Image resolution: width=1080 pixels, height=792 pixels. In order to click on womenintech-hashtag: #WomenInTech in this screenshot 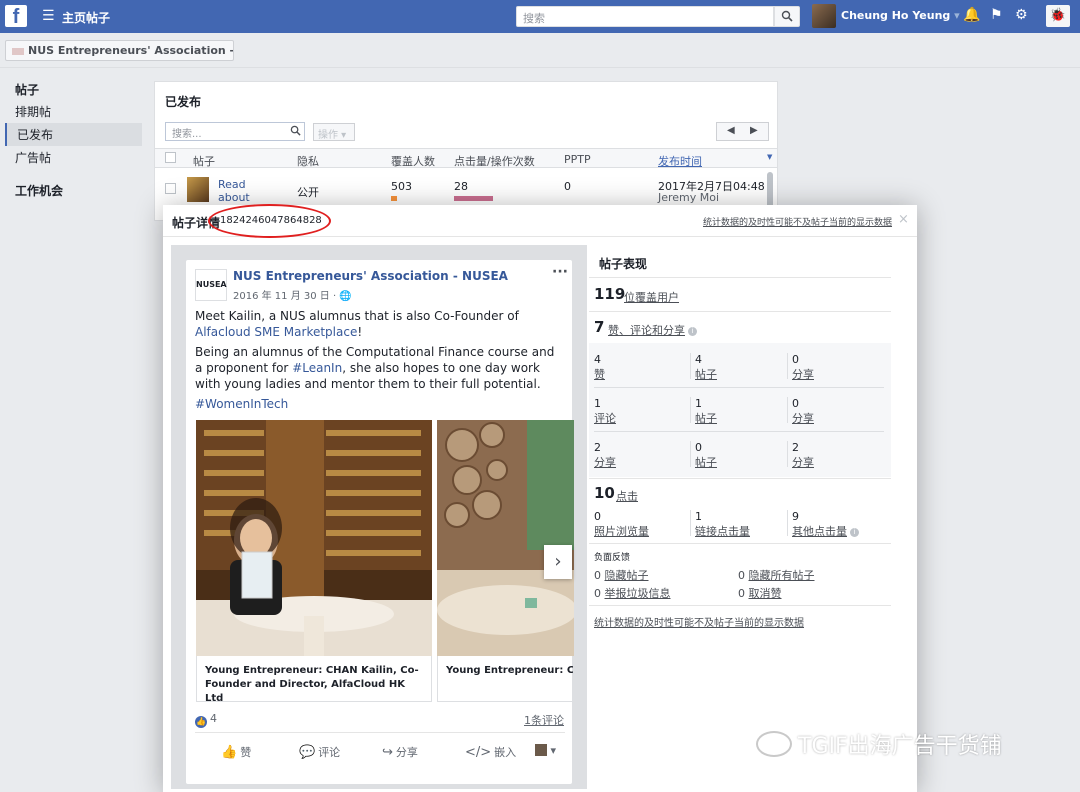, I will do `click(380, 404)`.